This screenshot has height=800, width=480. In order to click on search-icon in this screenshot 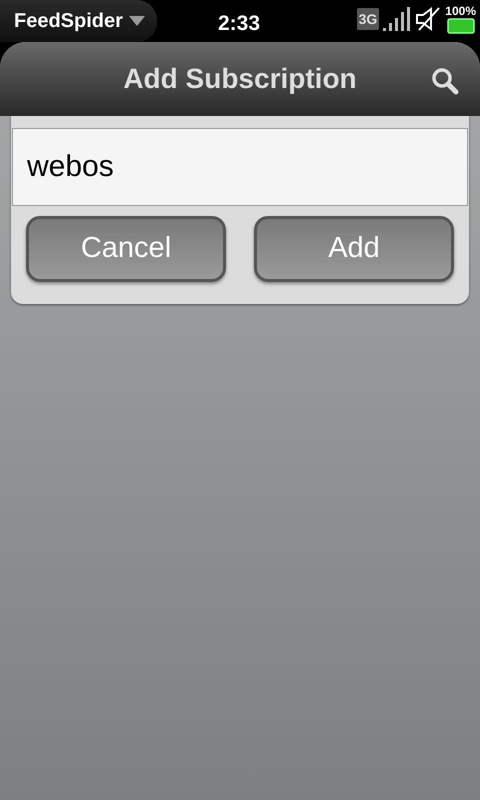, I will do `click(445, 81)`.